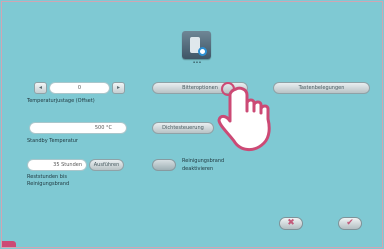 The image size is (384, 249). Describe the element at coordinates (47, 177) in the screenshot. I see `remaining-label-line1: Reststunden bis` at that location.